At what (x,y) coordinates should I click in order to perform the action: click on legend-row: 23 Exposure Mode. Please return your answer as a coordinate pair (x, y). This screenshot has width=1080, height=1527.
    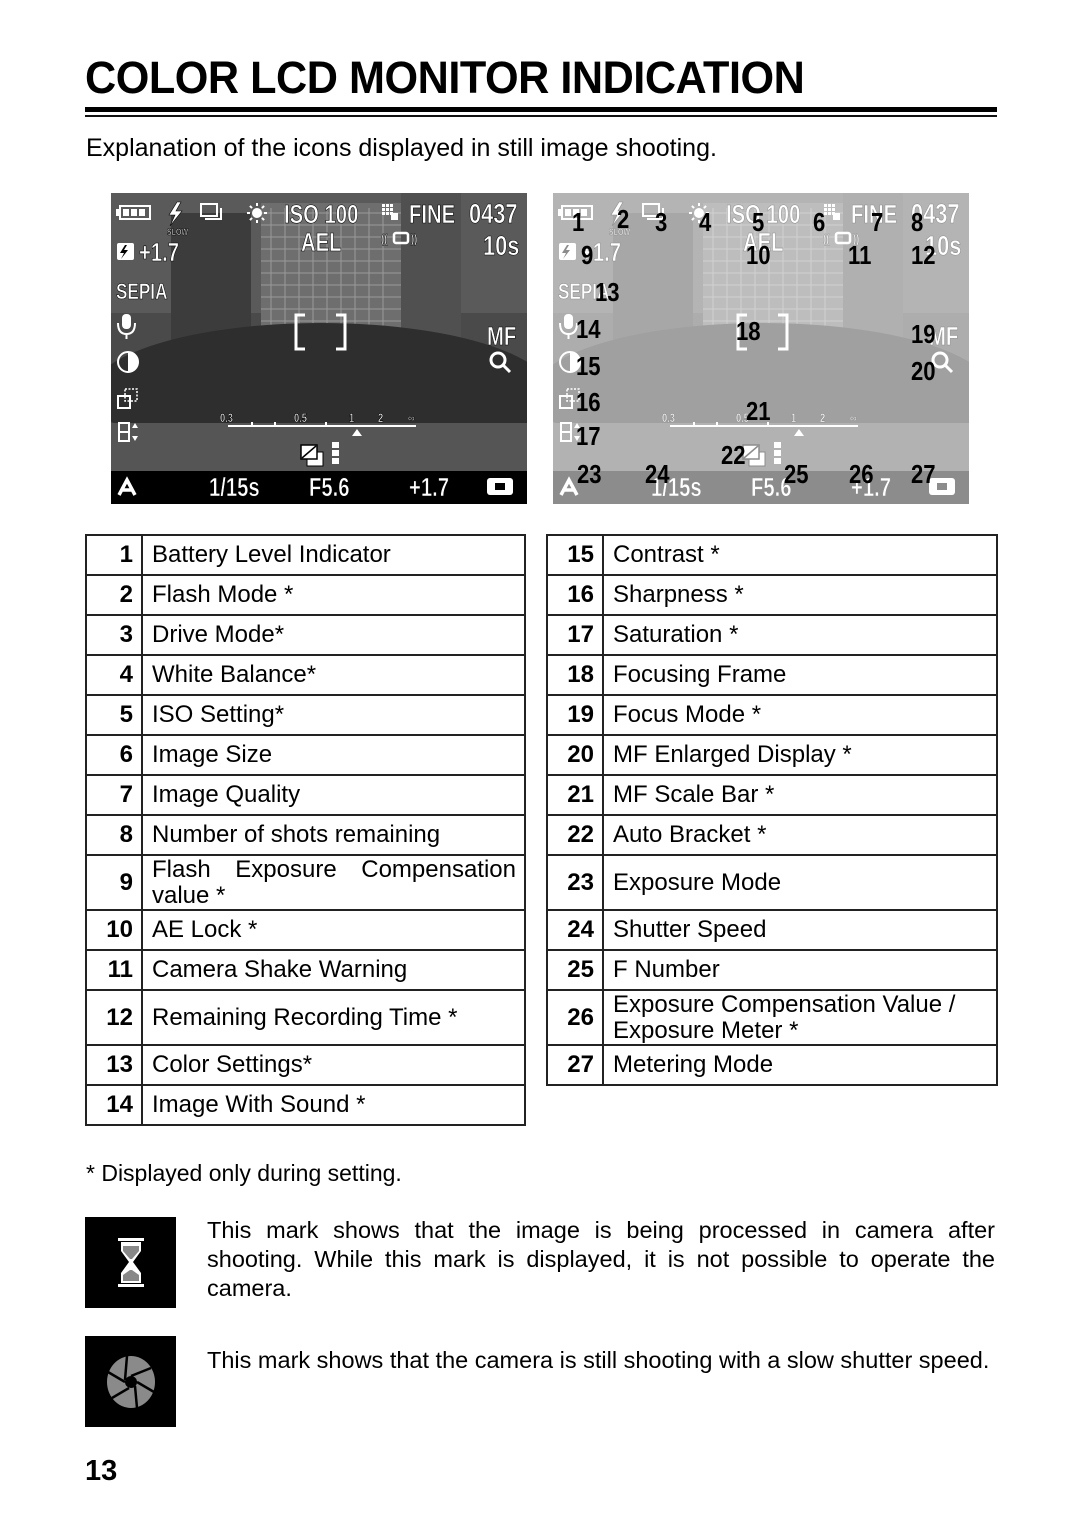
    Looking at the image, I should click on (772, 882).